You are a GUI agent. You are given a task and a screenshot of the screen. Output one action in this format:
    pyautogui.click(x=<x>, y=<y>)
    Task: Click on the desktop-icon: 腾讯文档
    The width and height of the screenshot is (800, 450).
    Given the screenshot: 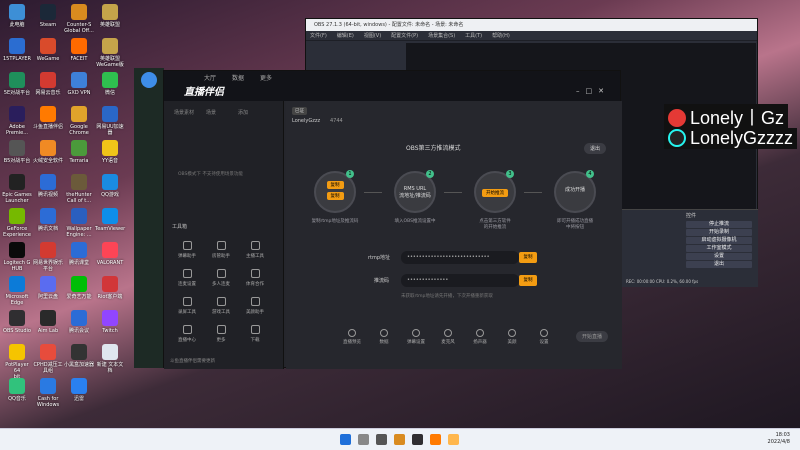 What is the action you would take?
    pyautogui.click(x=48, y=220)
    